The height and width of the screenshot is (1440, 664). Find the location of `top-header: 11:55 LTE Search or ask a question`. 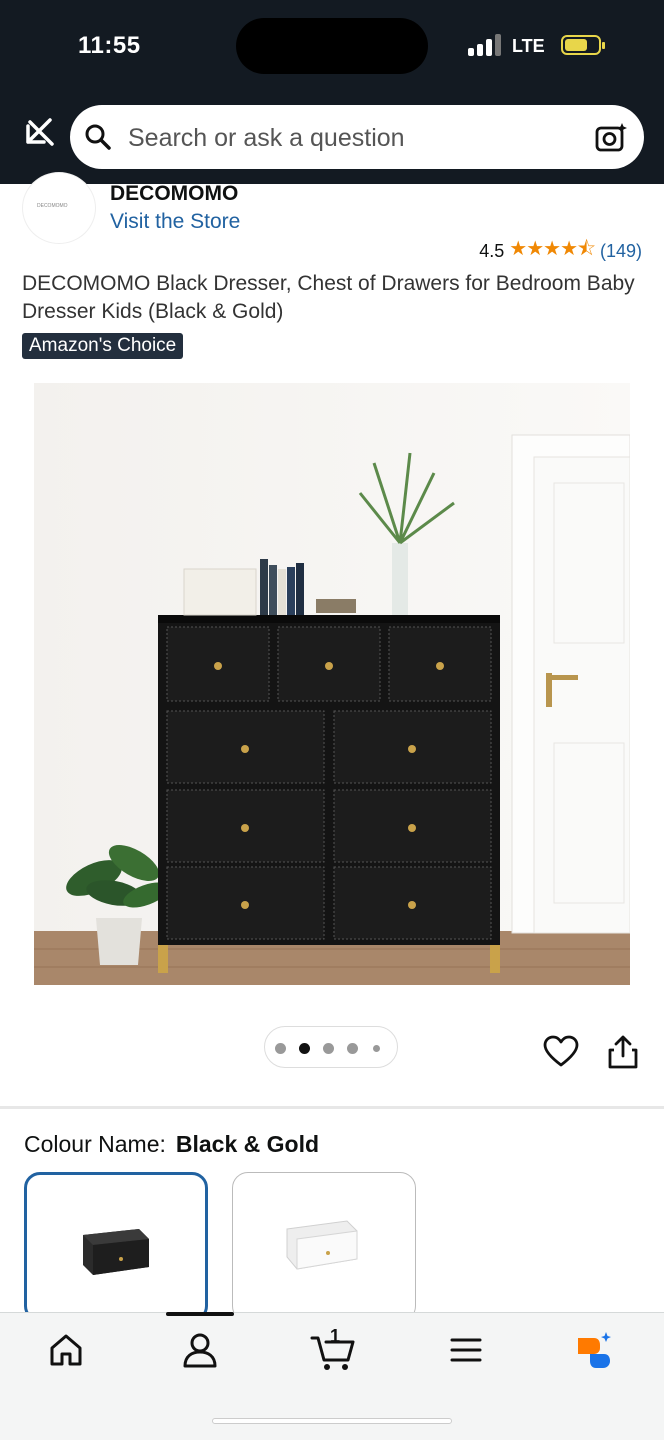

top-header: 11:55 LTE Search or ask a question is located at coordinates (332, 92).